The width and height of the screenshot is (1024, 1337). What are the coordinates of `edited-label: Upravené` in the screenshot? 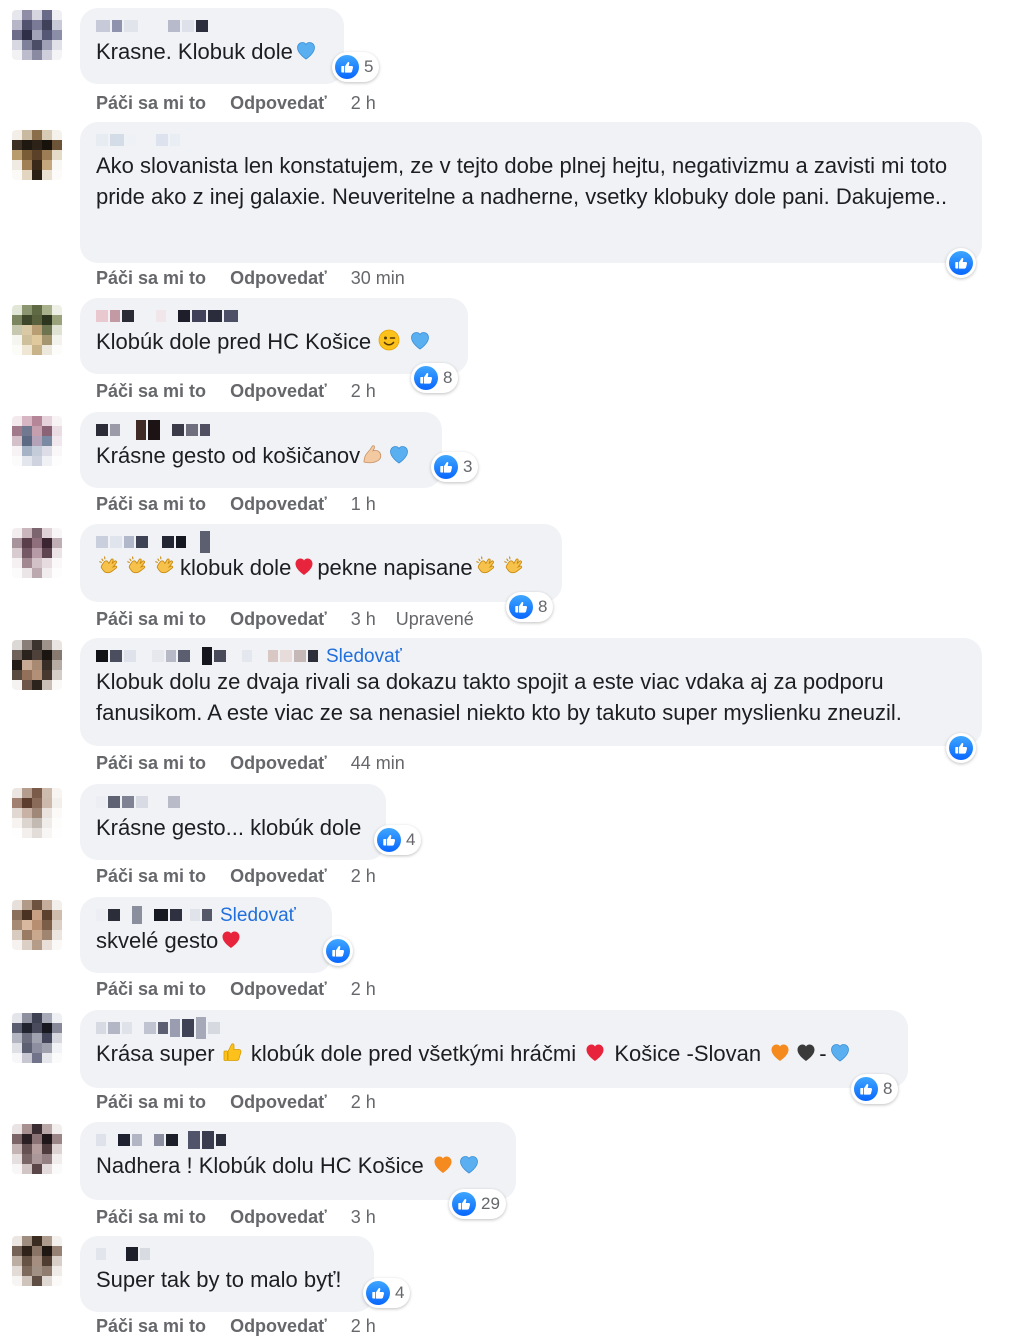 It's located at (435, 619).